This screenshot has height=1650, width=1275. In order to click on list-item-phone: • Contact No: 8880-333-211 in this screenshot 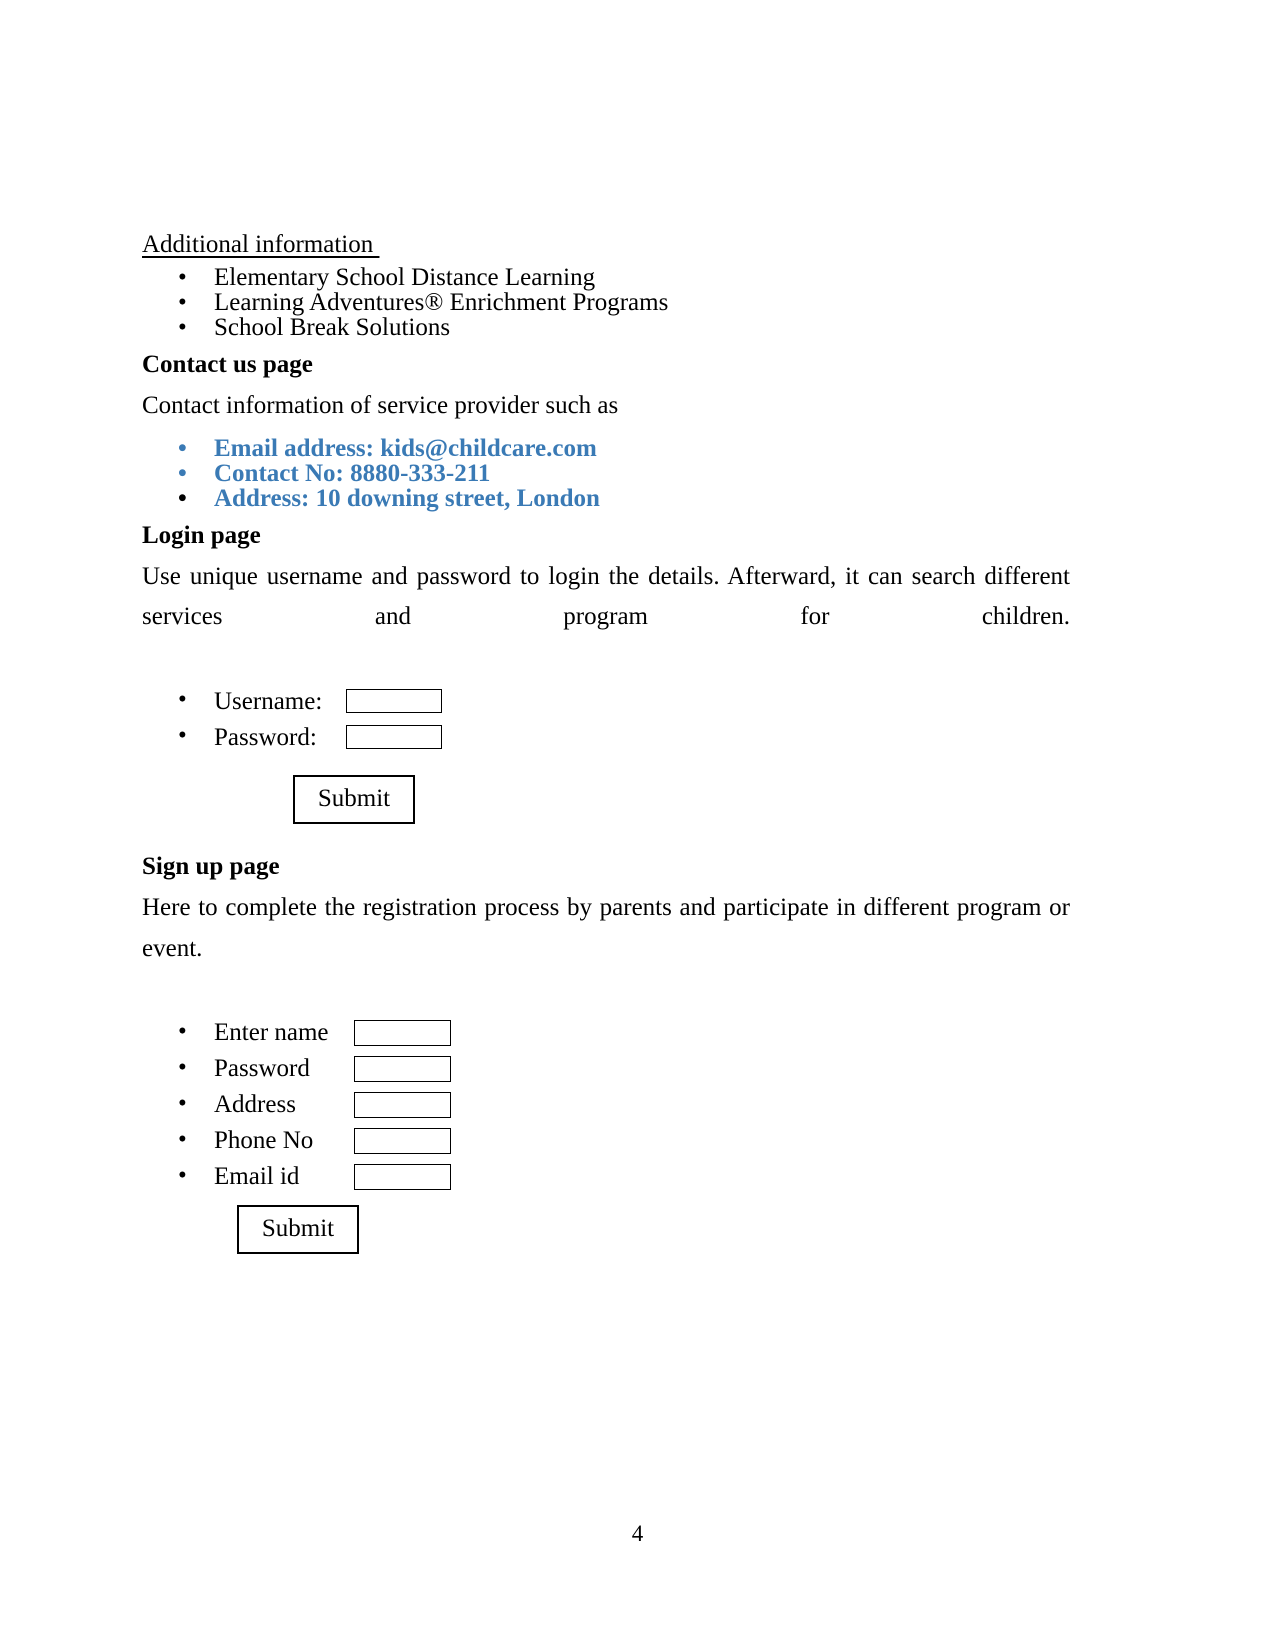, I will do `click(606, 473)`.